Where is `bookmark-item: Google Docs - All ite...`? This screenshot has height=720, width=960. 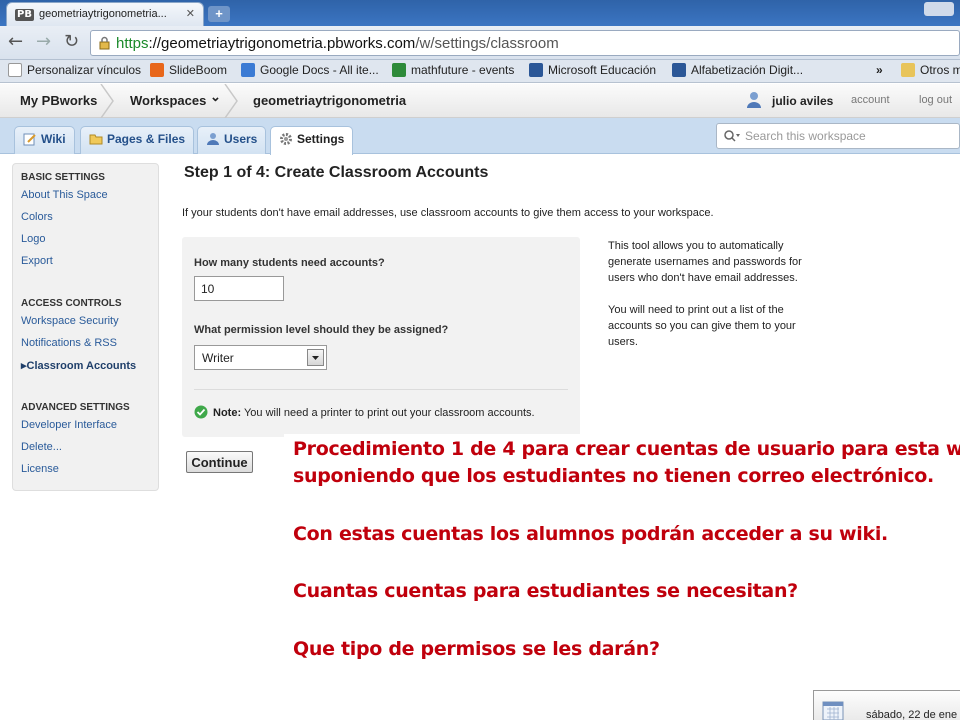
bookmark-item: Google Docs - All ite... is located at coordinates (310, 70).